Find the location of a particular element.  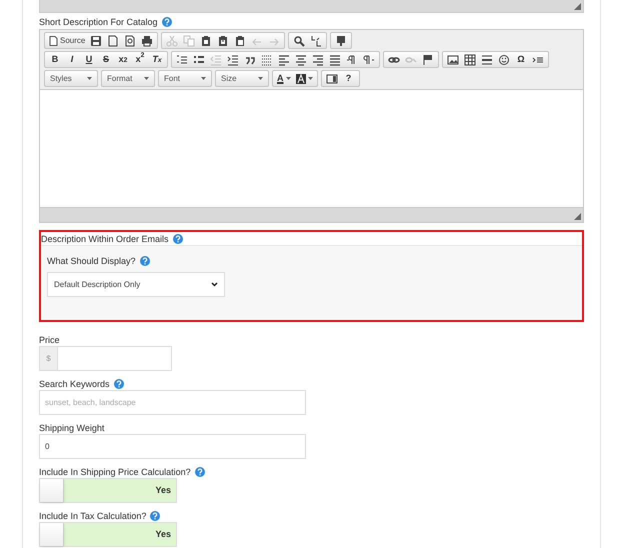

toolbar-button: x$_{2}$ is located at coordinates (123, 59).